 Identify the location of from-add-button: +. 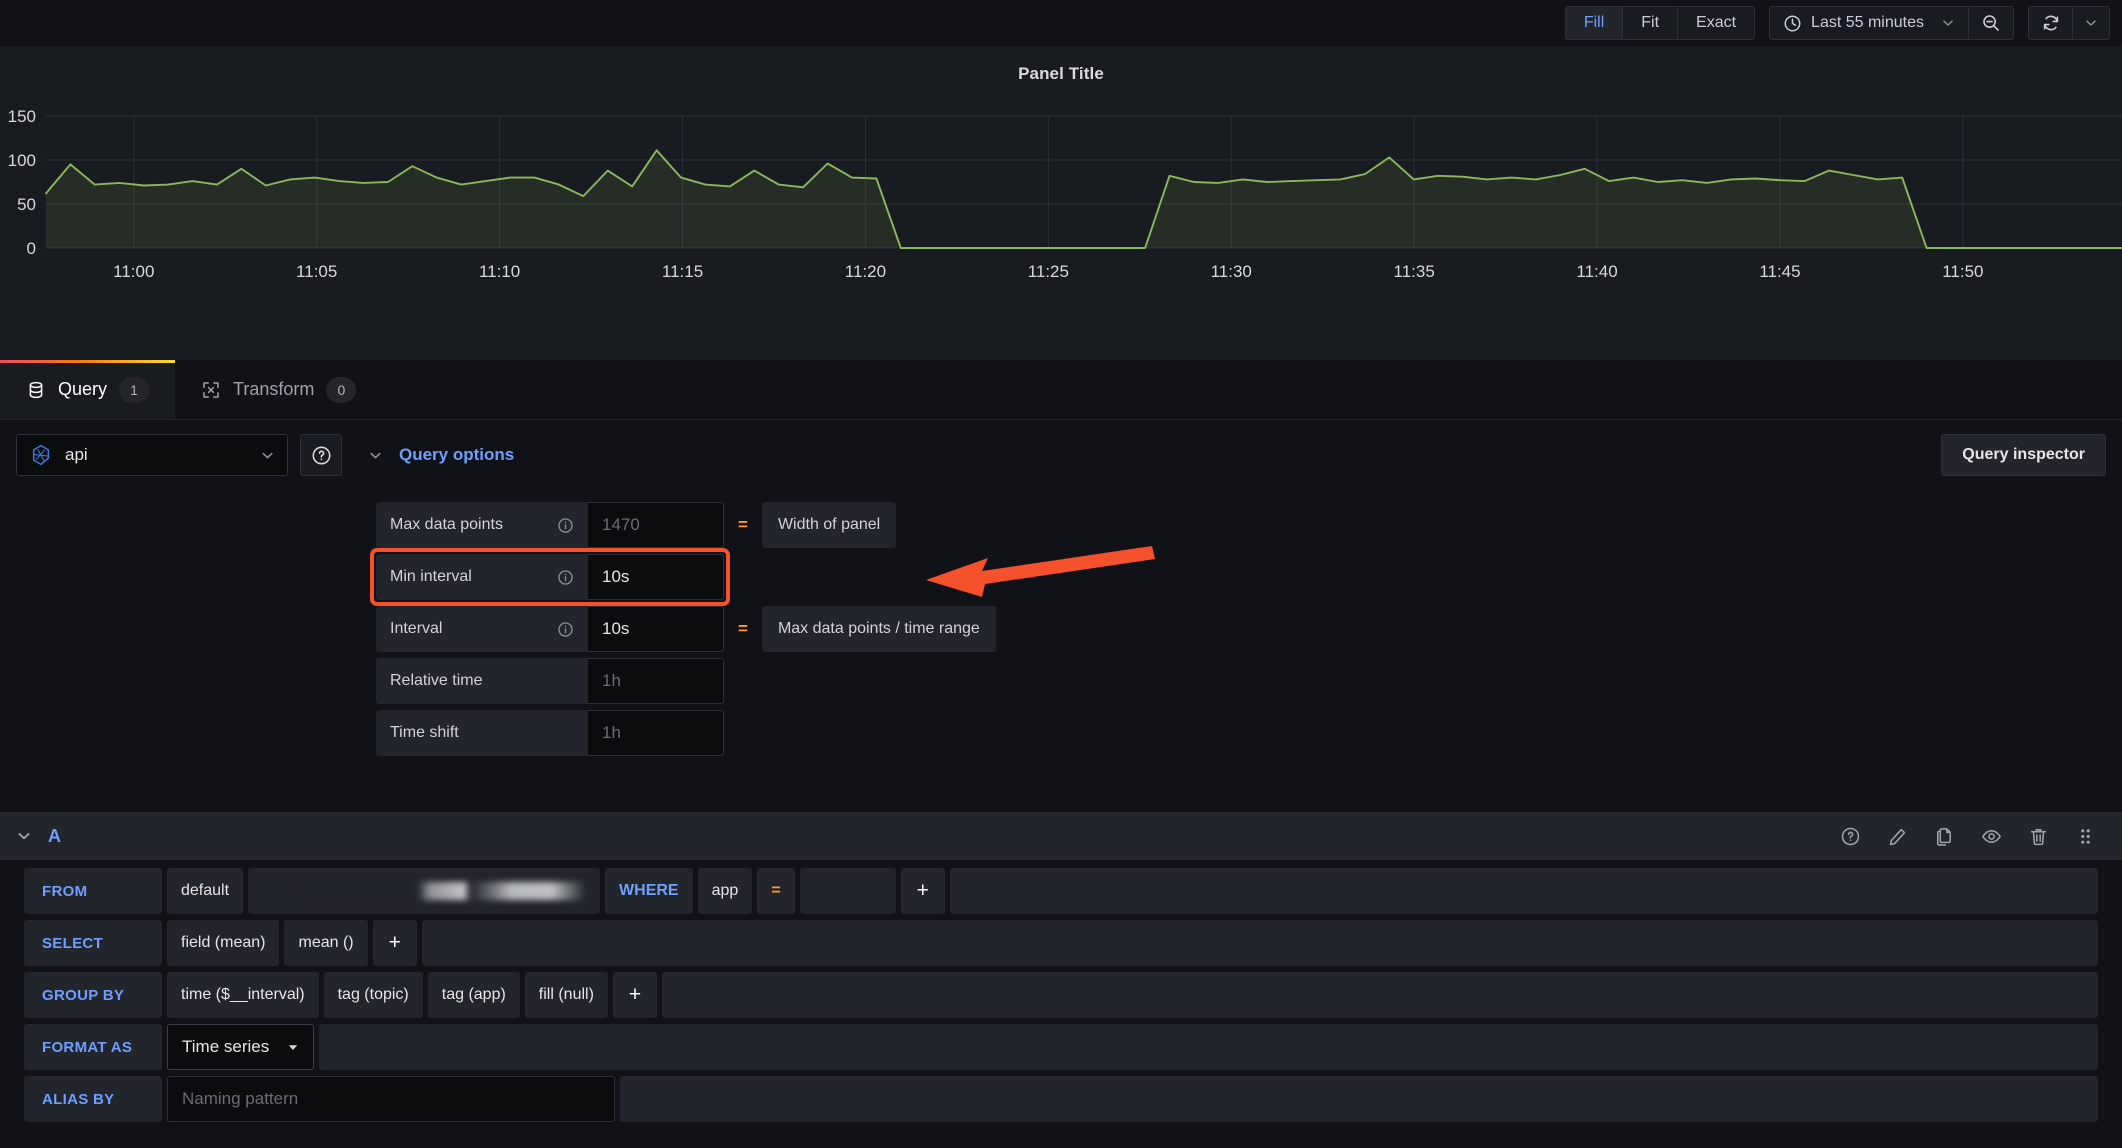
(922, 891).